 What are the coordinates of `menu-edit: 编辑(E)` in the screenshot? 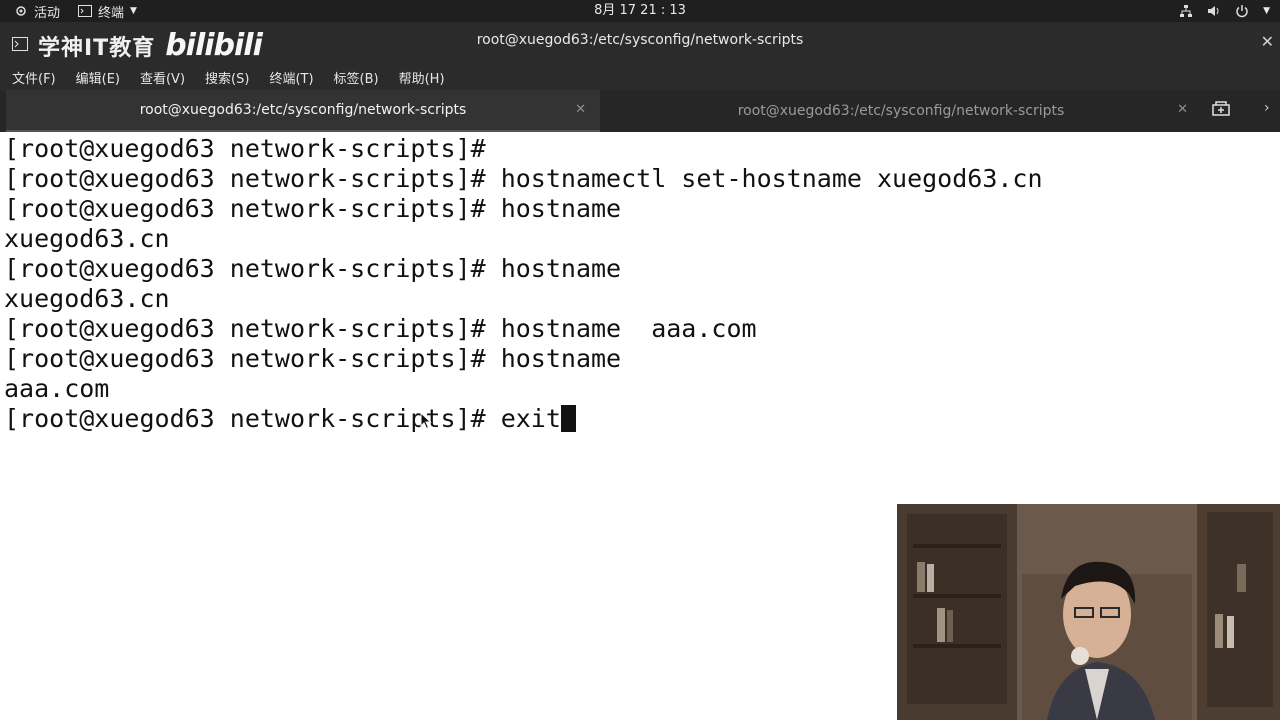 It's located at (96, 77).